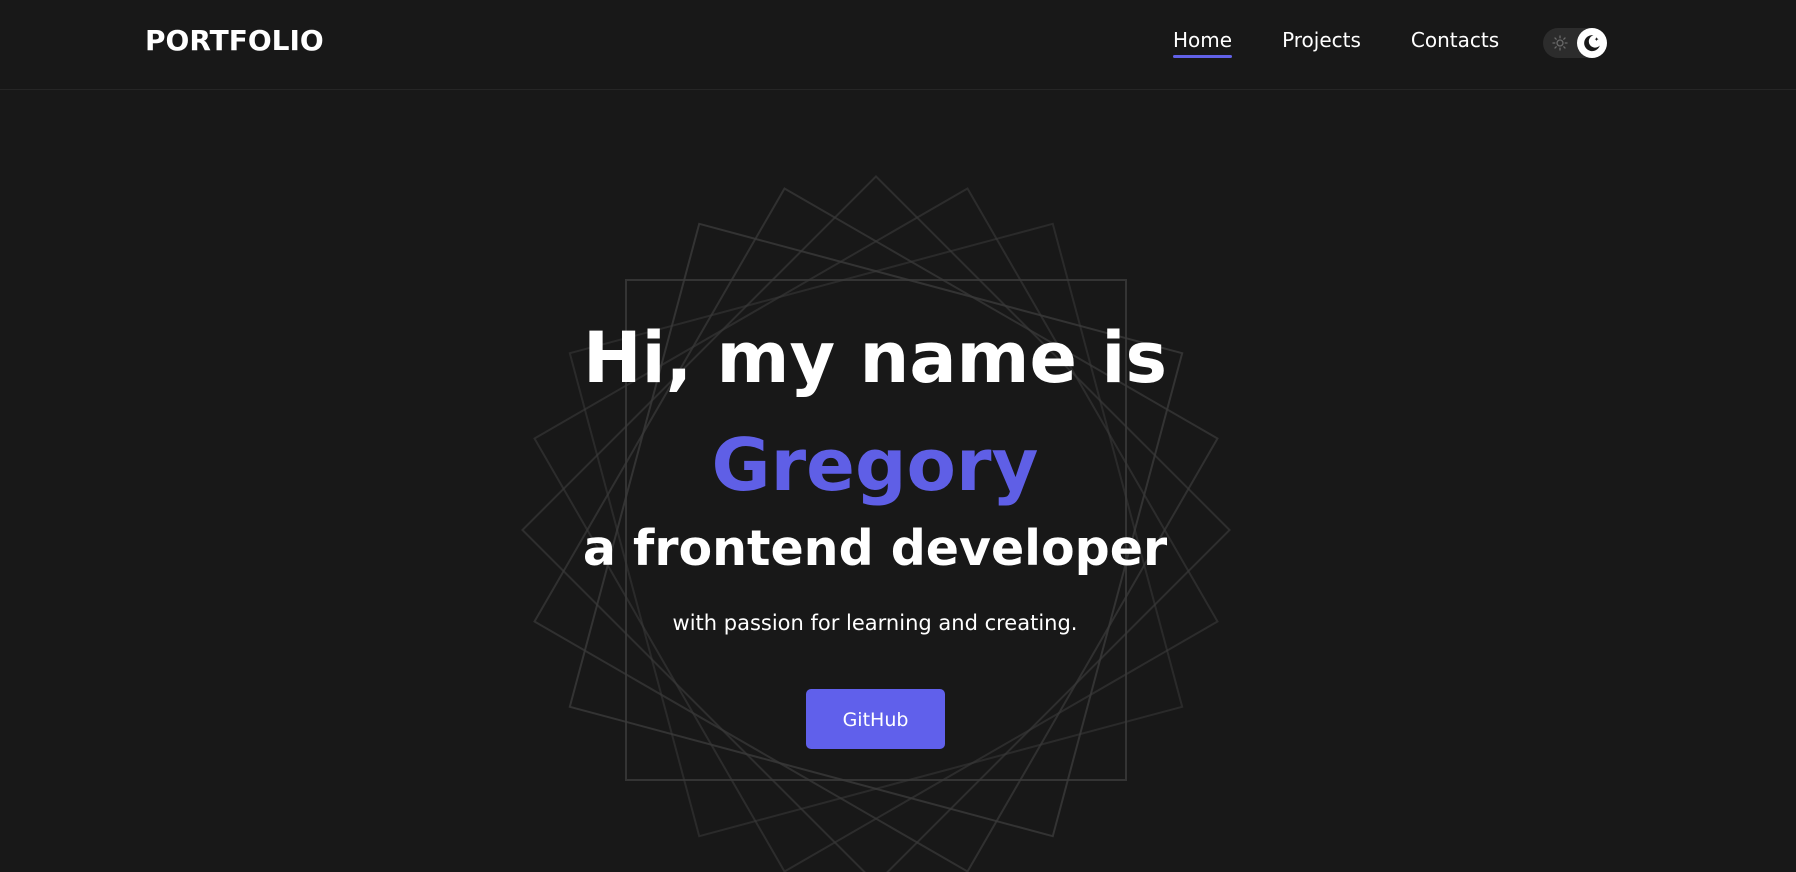  I want to click on hero-role: a frontend developer, so click(875, 548).